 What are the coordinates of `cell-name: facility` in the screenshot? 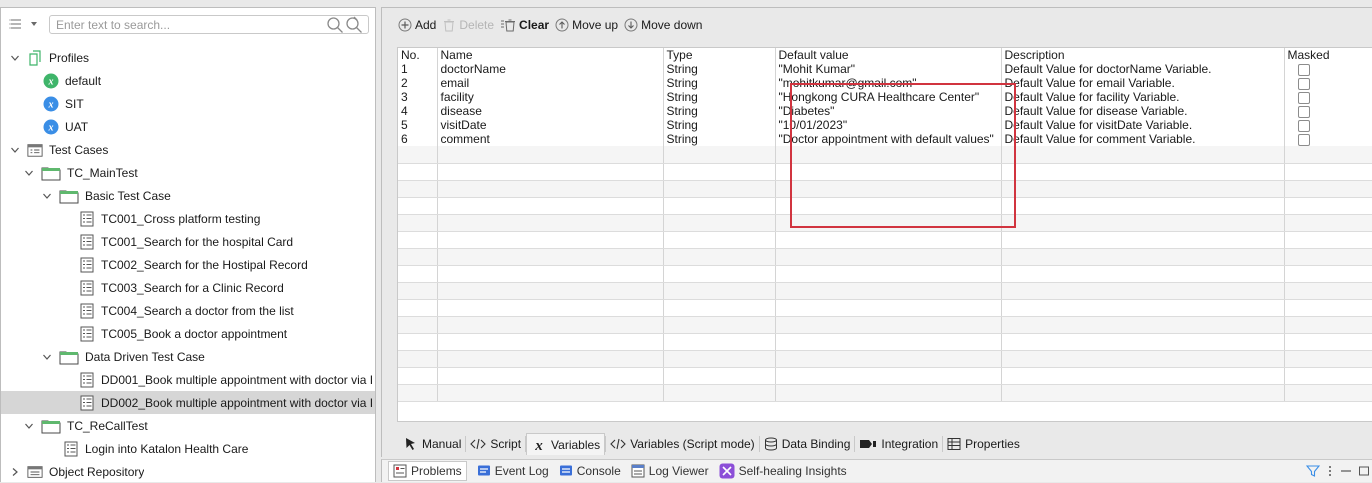 It's located at (550, 97).